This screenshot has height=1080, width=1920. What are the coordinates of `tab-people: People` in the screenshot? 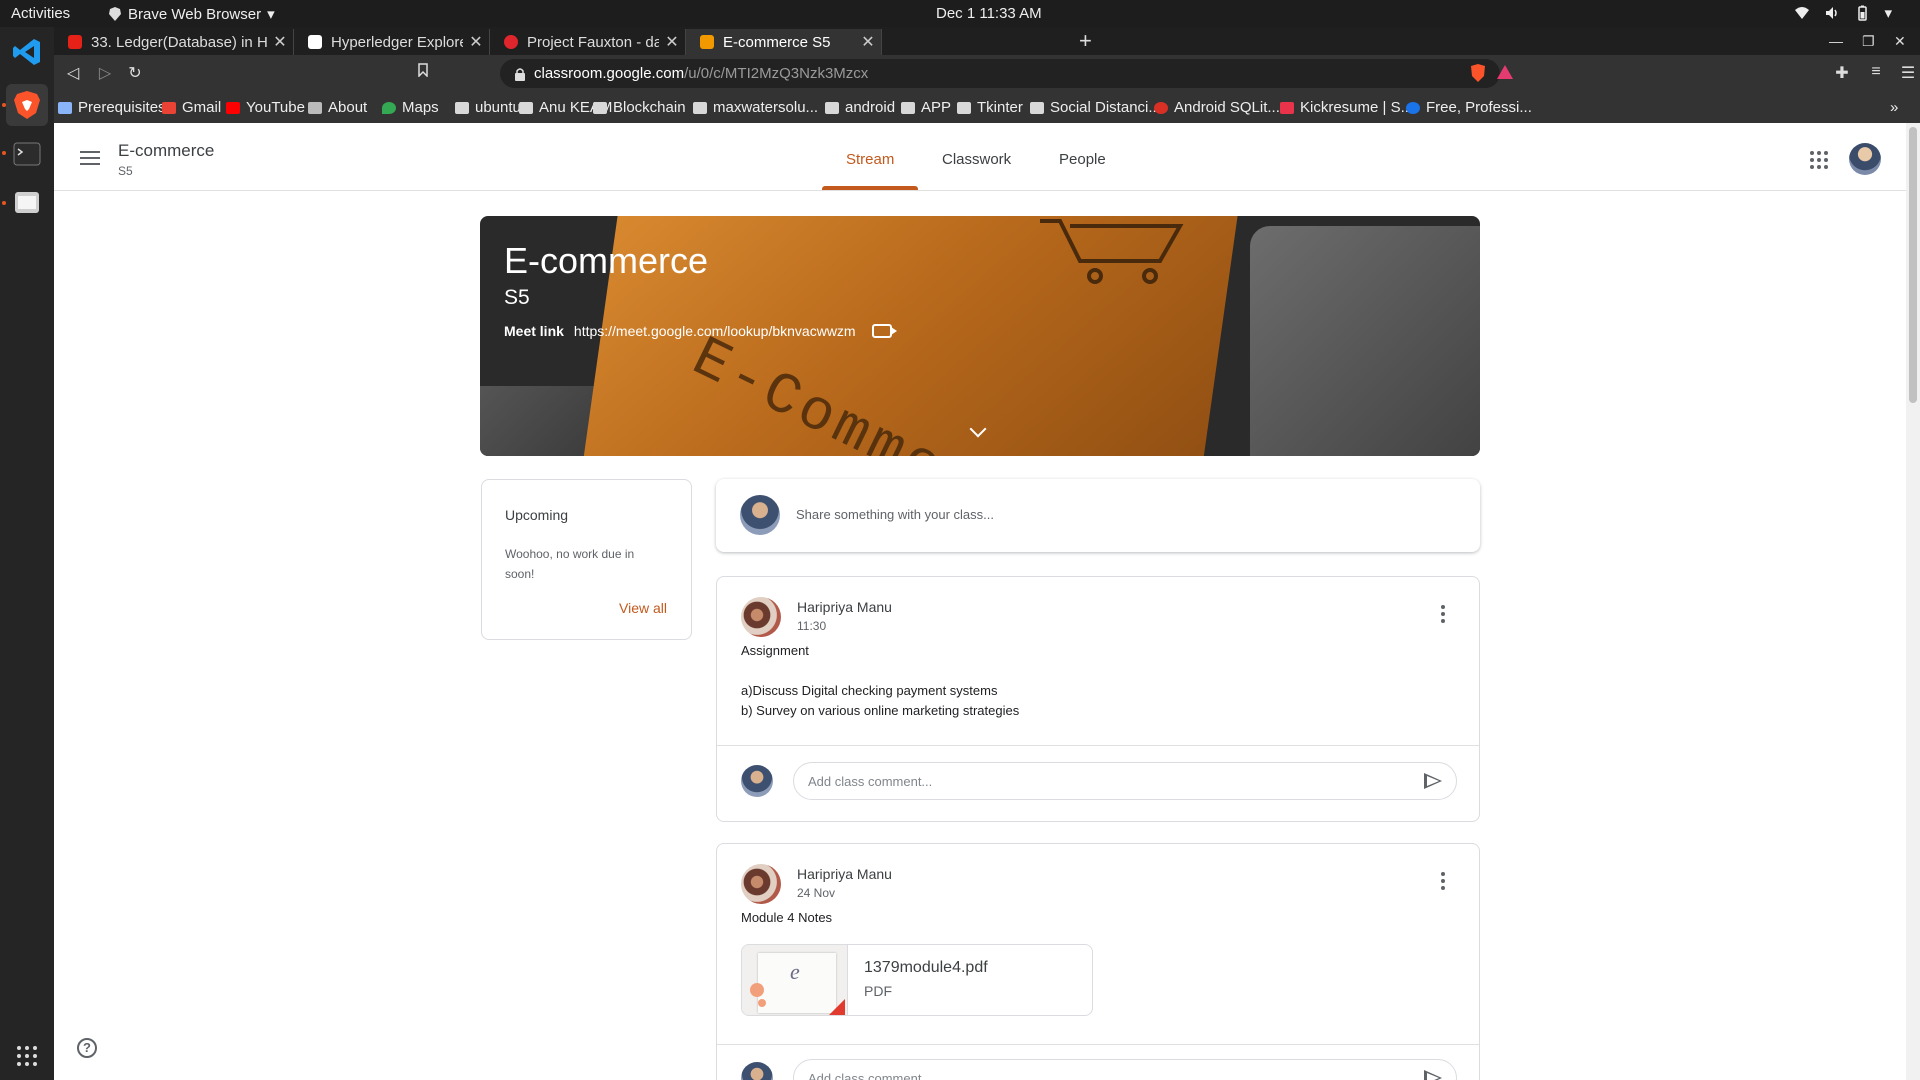 It's located at (1082, 159).